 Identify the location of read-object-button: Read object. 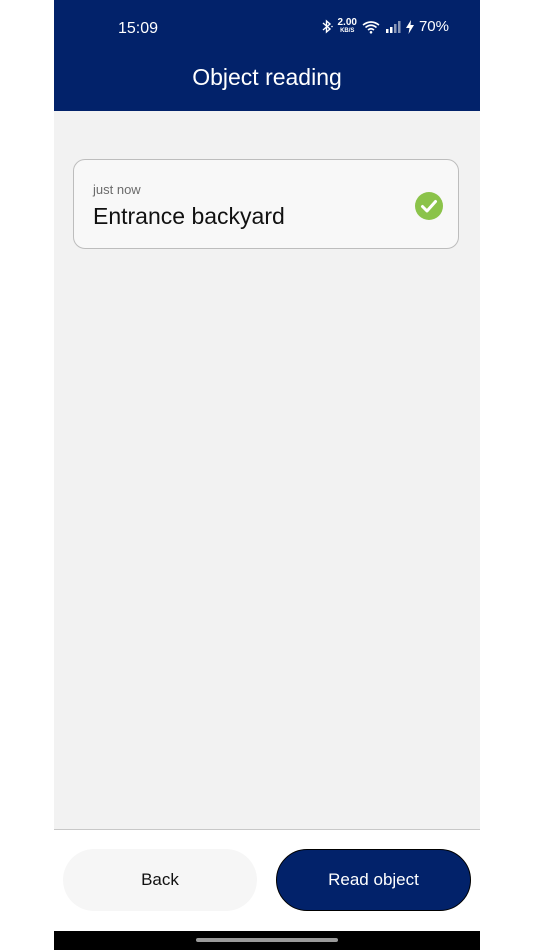
(373, 880).